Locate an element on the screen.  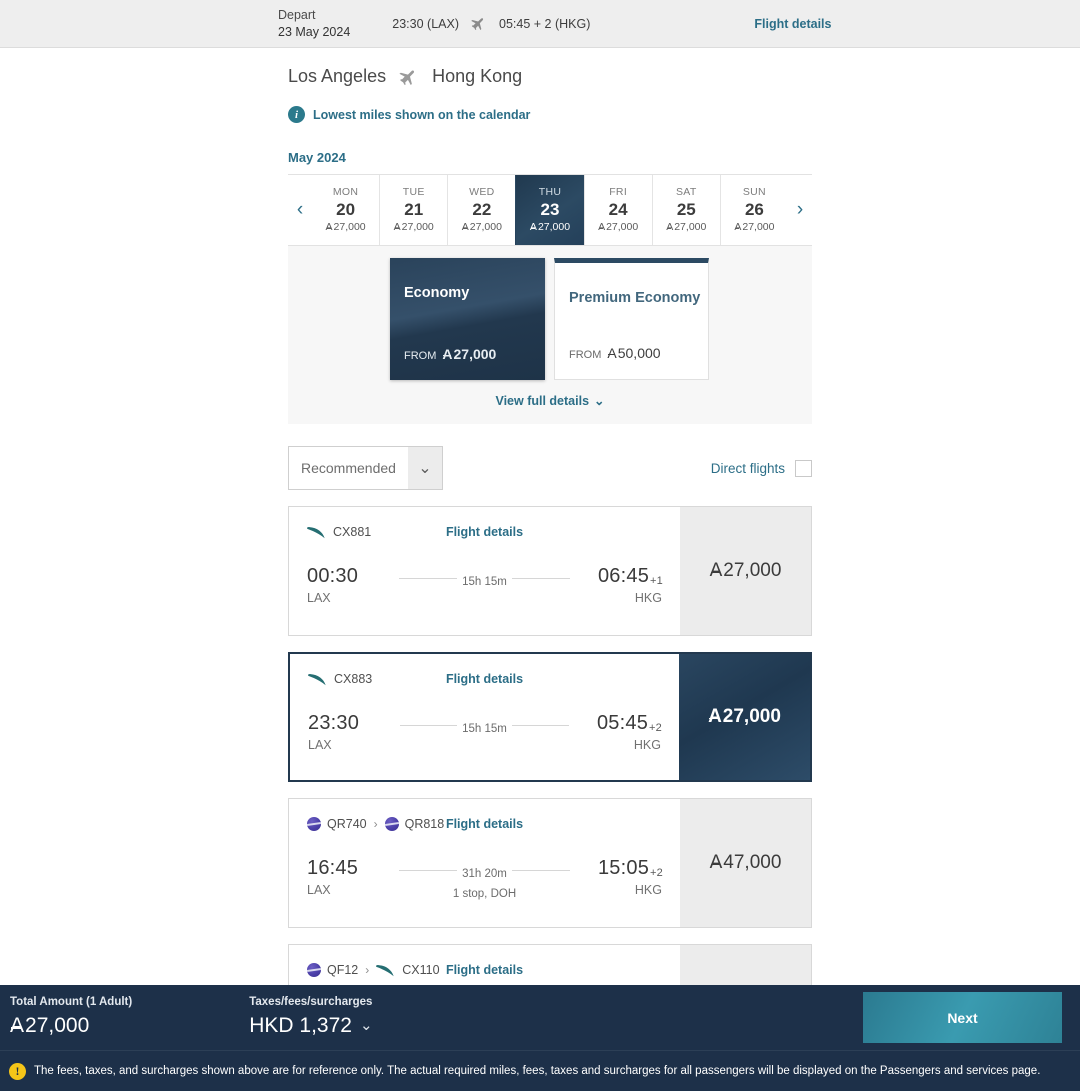
calendar-day-dow: FRI is located at coordinates (618, 192).